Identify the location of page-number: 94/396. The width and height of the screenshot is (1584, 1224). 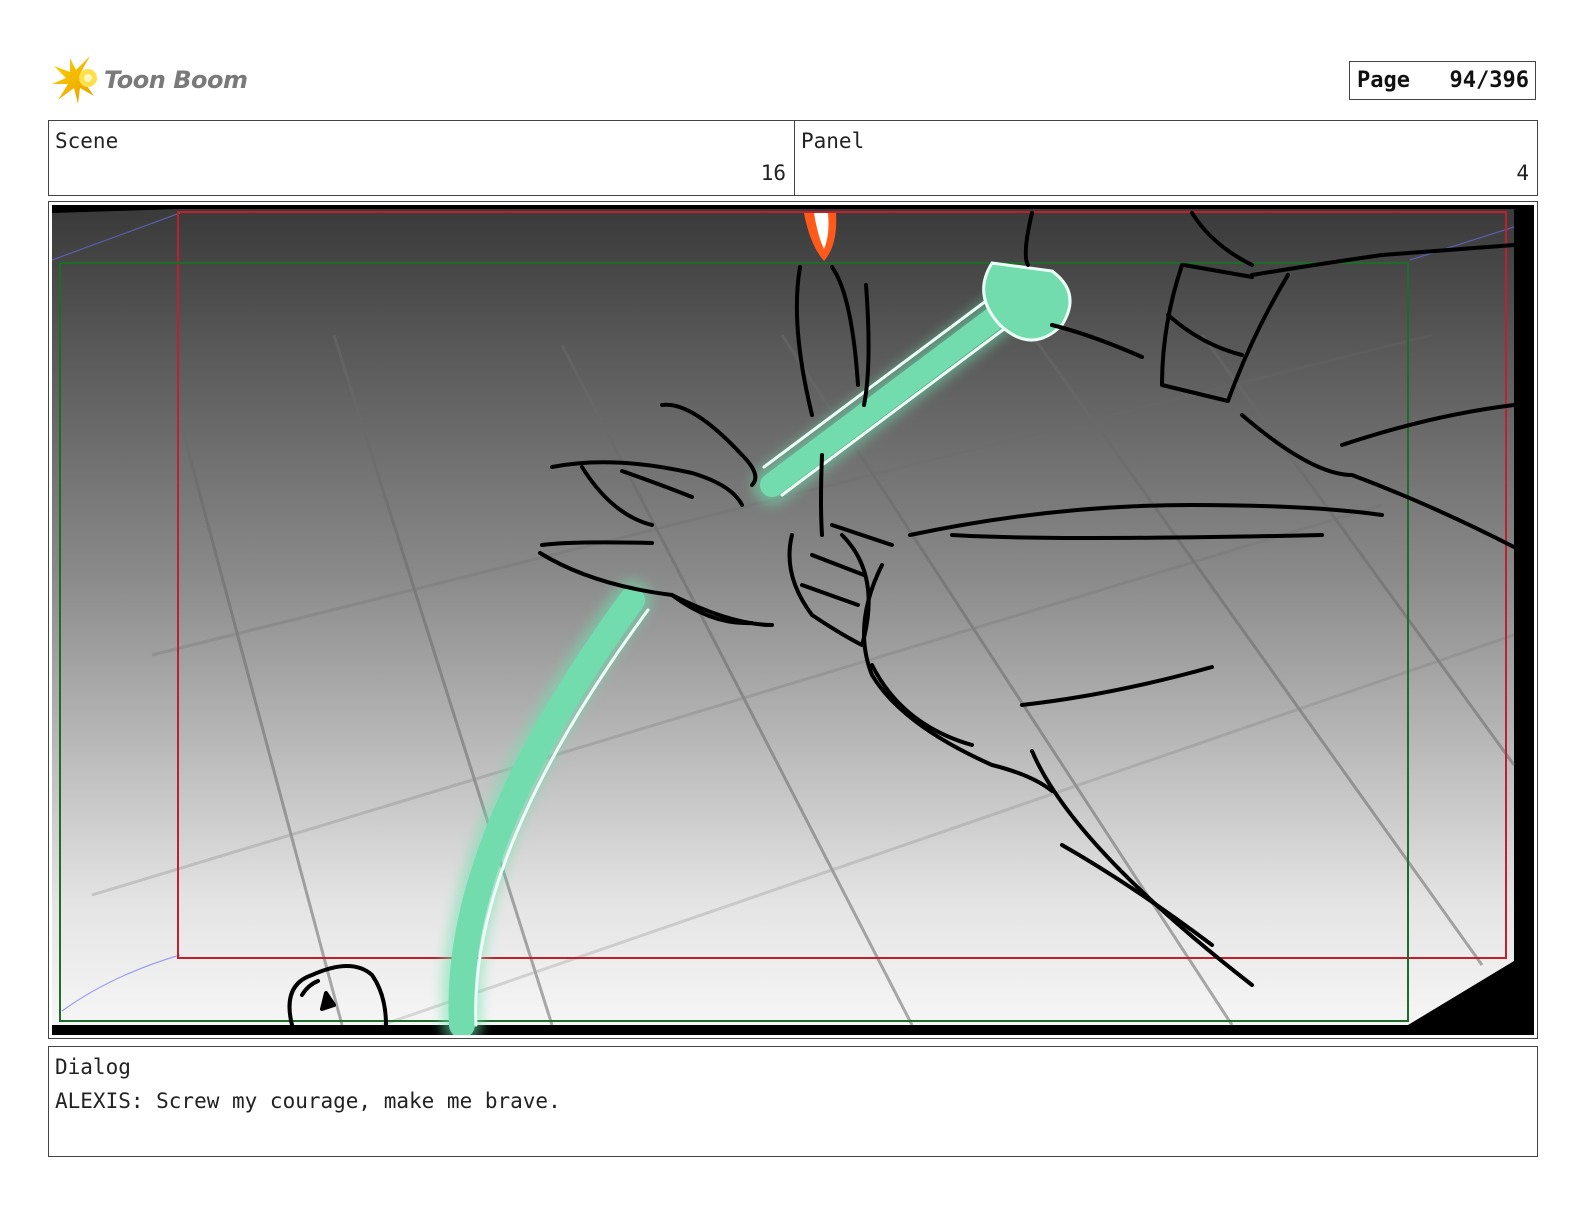
(1489, 80).